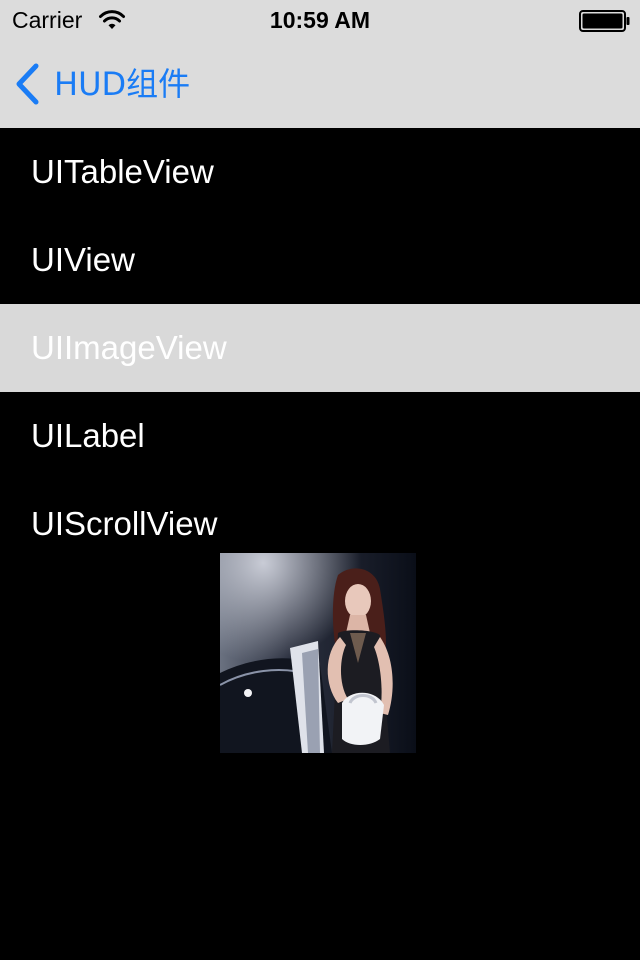 The image size is (640, 960). I want to click on hud-photo, so click(318, 653).